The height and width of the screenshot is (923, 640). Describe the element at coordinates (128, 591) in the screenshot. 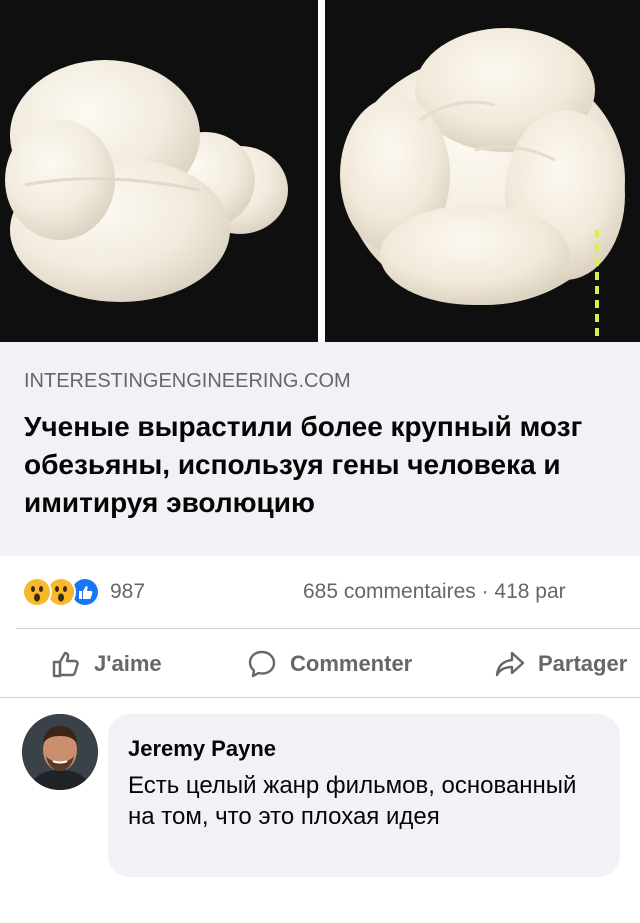

I see `reaction-count: 987` at that location.